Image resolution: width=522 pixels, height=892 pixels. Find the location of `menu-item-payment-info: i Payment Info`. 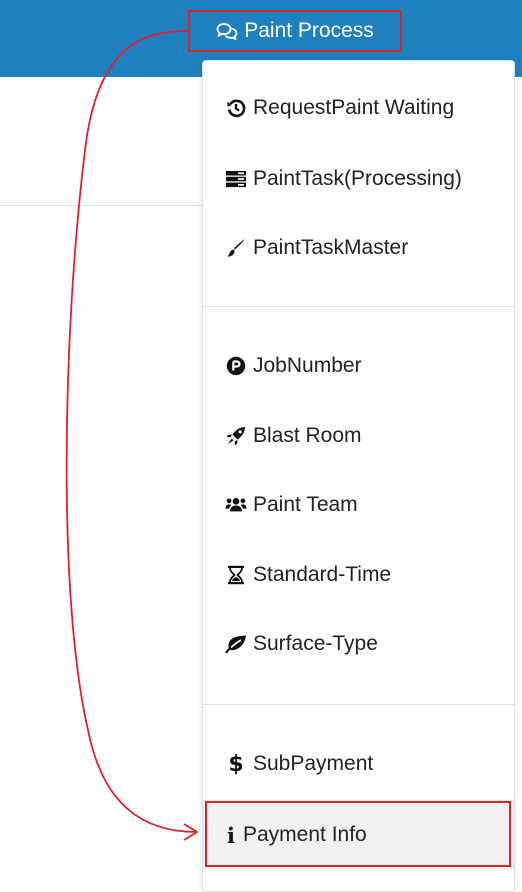

menu-item-payment-info: i Payment Info is located at coordinates (358, 835).